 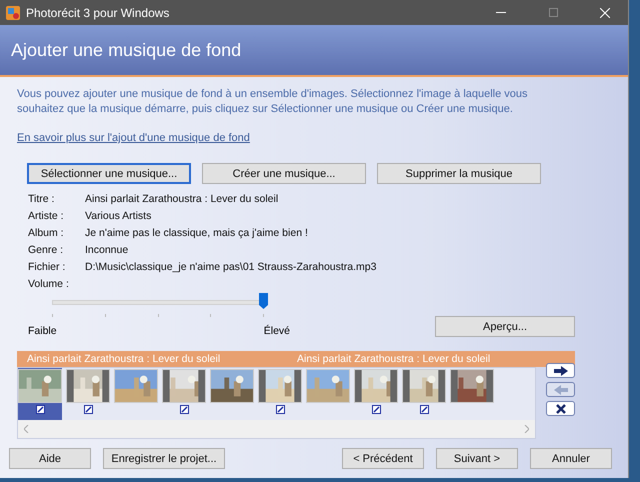 I want to click on page-title: Ajouter une musique de fond, so click(x=126, y=50).